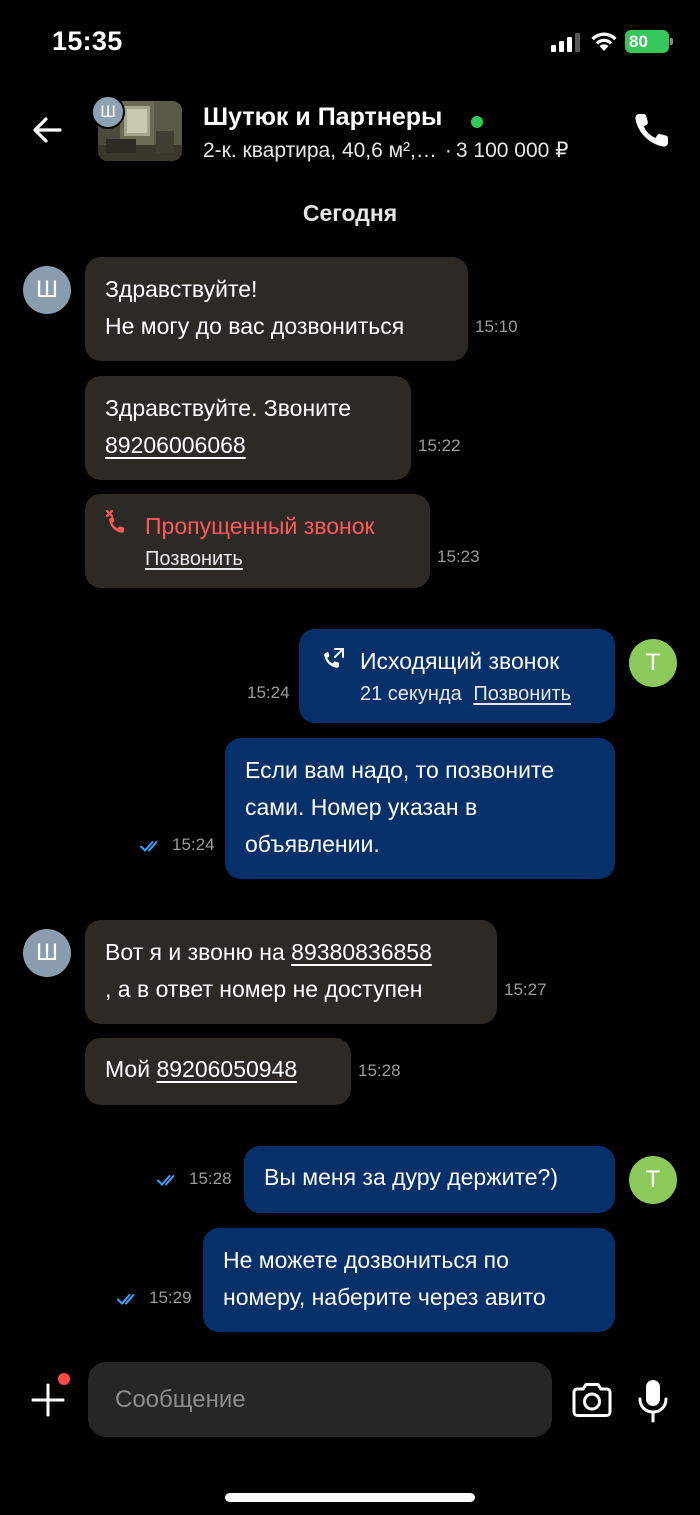  What do you see at coordinates (525, 989) in the screenshot?
I see `message-time: 15:27` at bounding box center [525, 989].